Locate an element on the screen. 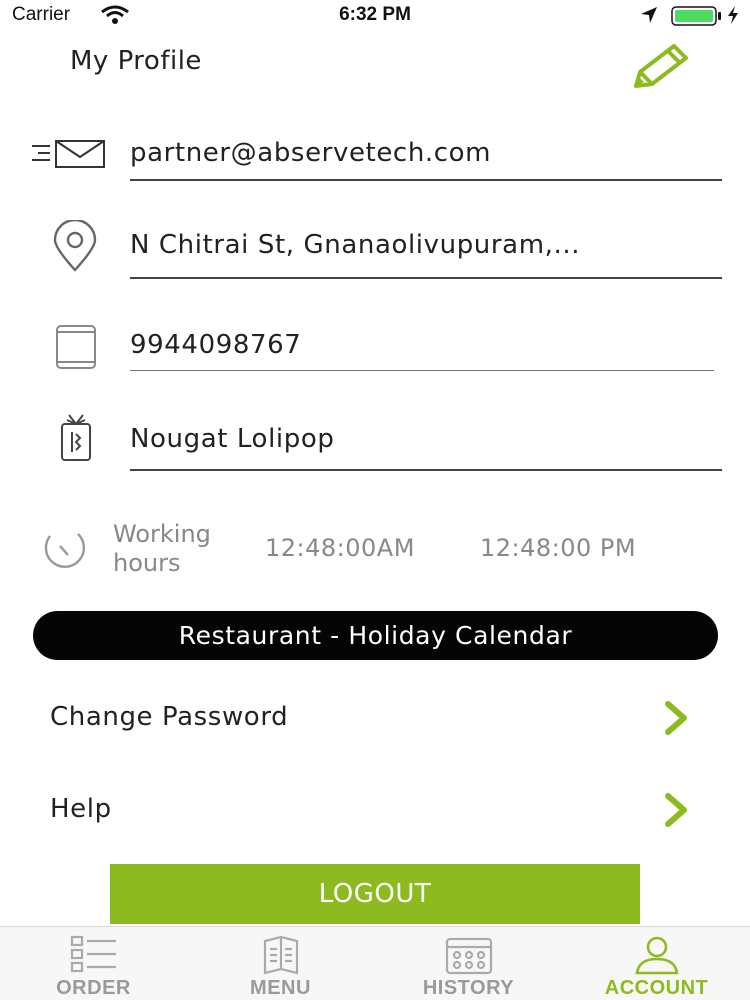 Image resolution: width=750 pixels, height=1000 pixels. tab-account: ACCOUNT is located at coordinates (656, 963).